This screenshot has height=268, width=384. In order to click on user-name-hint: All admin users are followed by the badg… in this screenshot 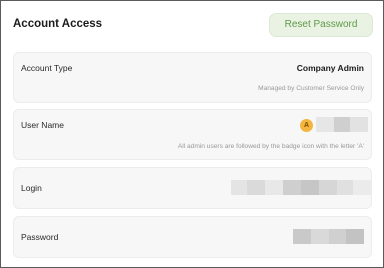, I will do `click(270, 146)`.